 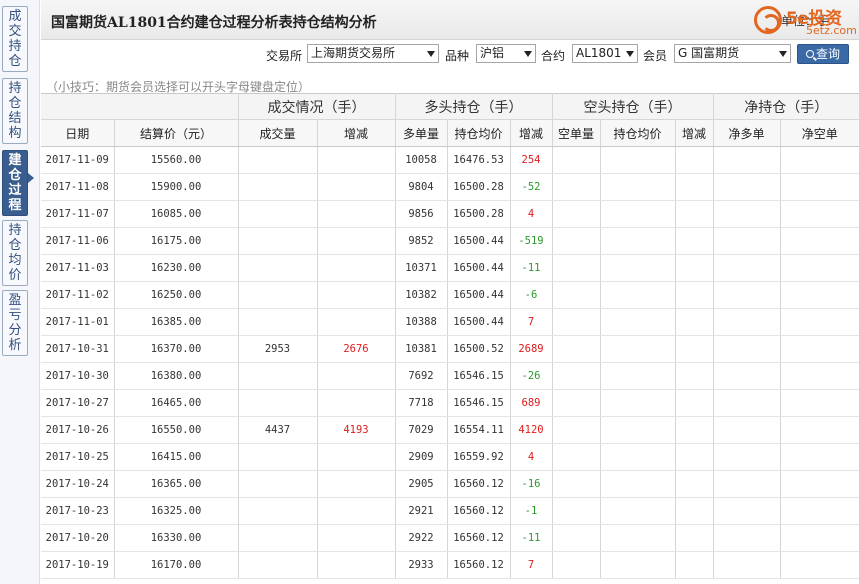 I want to click on contract-select-value: AL1801, so click(x=599, y=53).